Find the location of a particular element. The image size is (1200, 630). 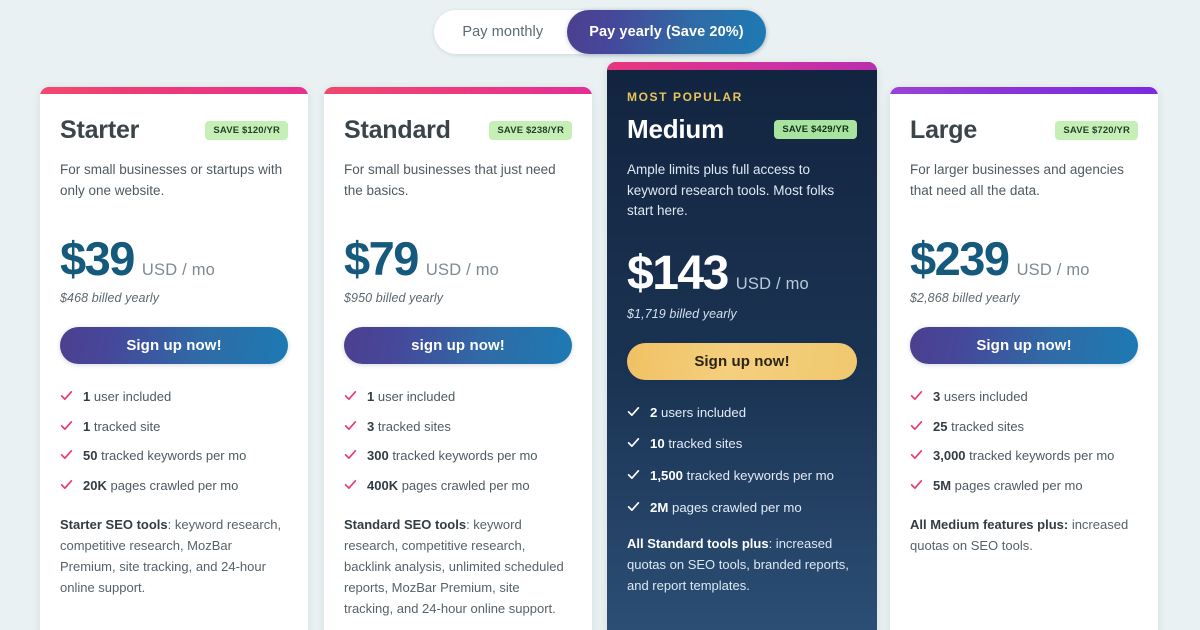

list-item: 25 tracked sites is located at coordinates (1024, 427).